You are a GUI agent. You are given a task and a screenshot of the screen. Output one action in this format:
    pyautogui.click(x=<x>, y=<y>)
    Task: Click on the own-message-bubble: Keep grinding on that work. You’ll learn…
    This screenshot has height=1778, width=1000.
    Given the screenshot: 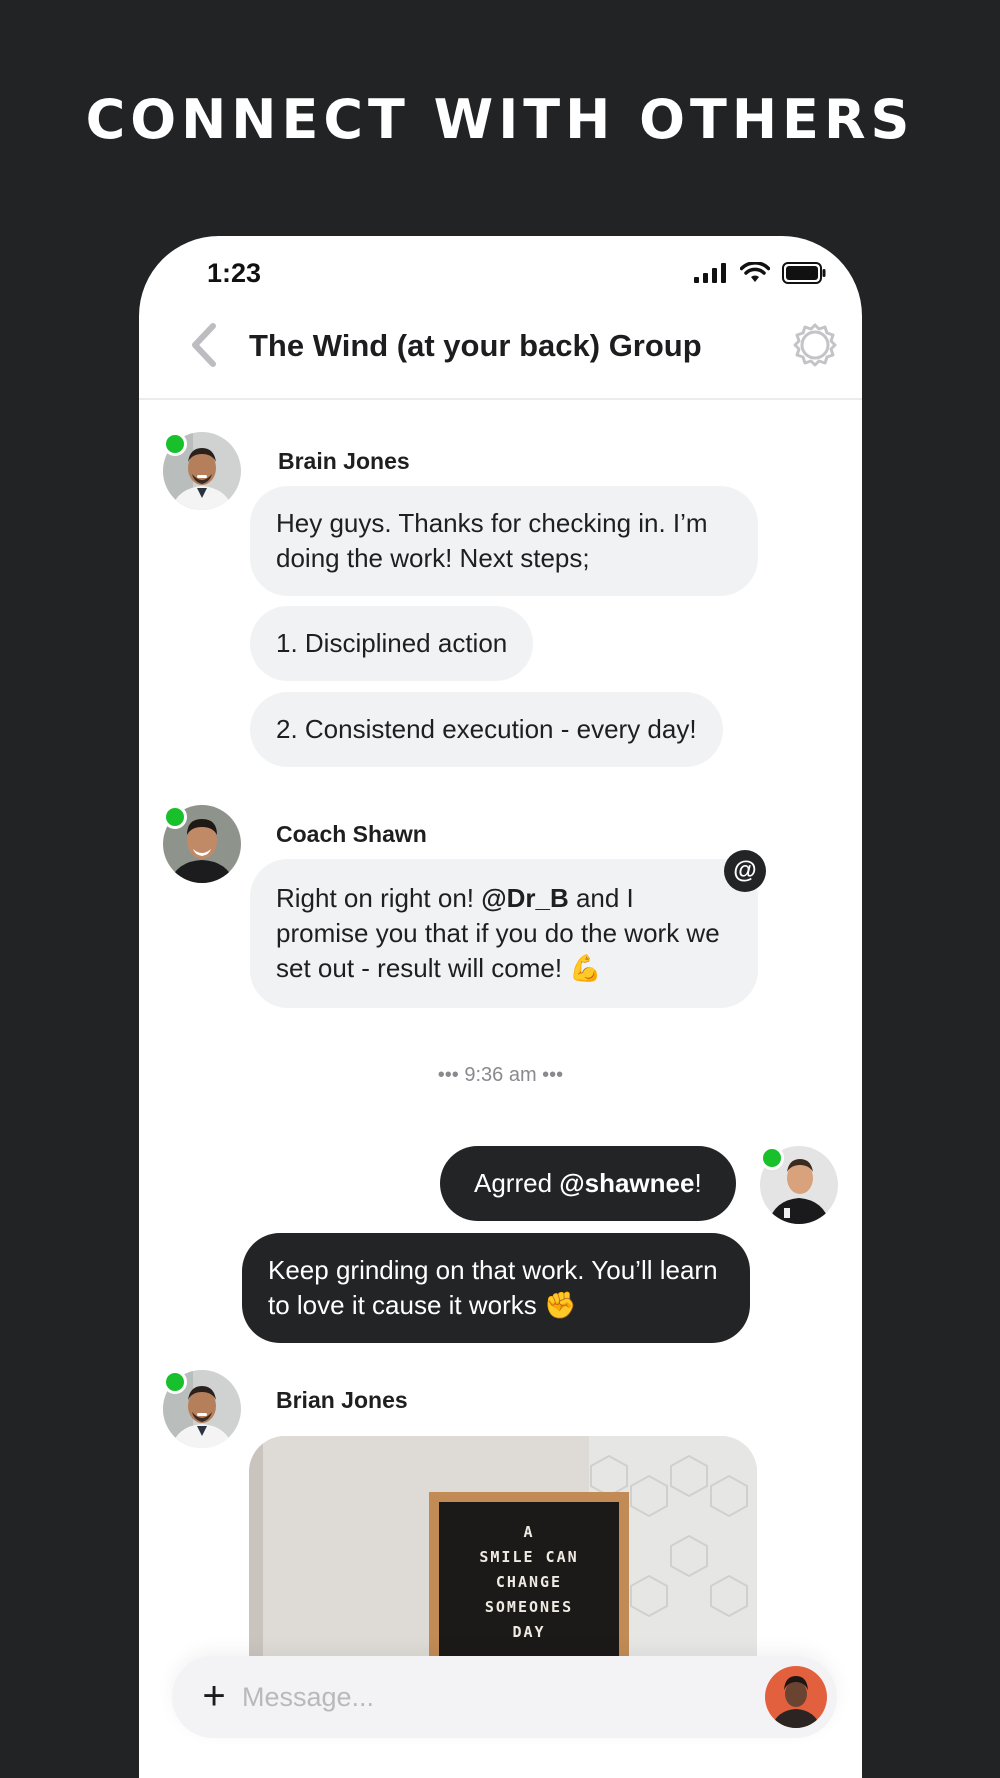 What is the action you would take?
    pyautogui.click(x=496, y=1288)
    